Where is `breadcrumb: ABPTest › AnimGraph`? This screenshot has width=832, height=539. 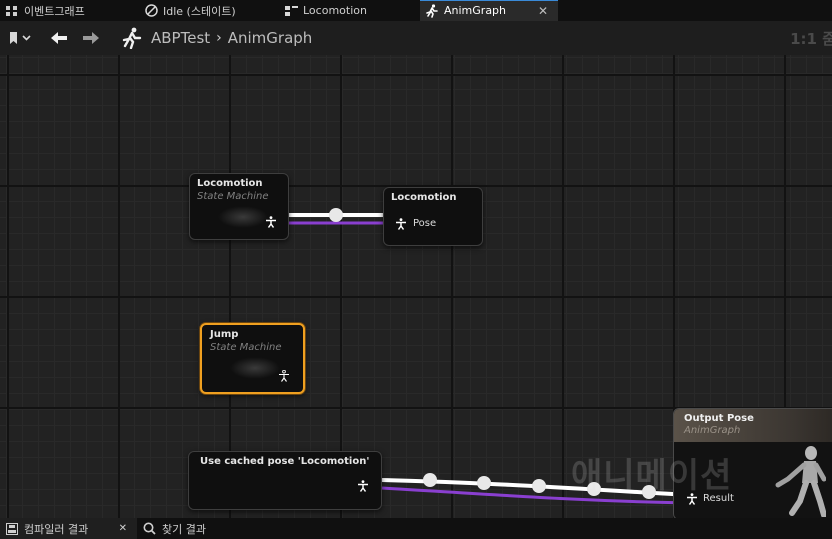
breadcrumb: ABPTest › AnimGraph is located at coordinates (231, 38).